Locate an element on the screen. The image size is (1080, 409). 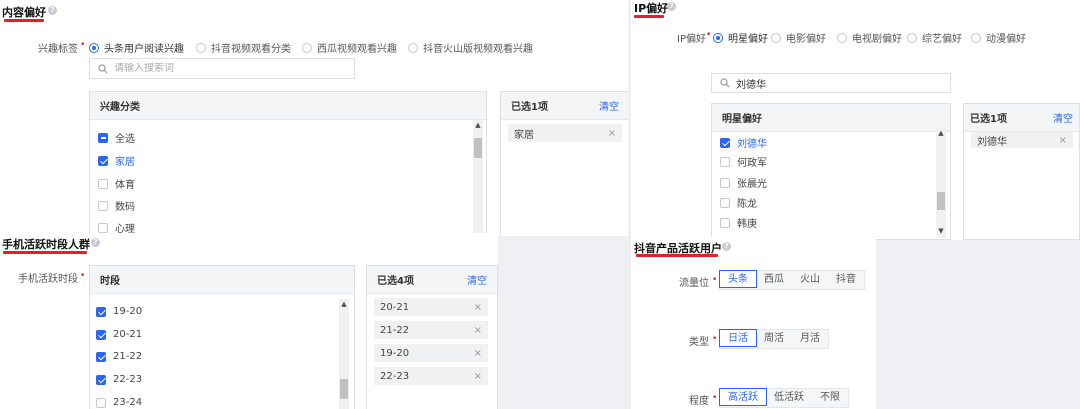
radio-xigua-interest: 西瓜视频观看兴趣 is located at coordinates (349, 47).